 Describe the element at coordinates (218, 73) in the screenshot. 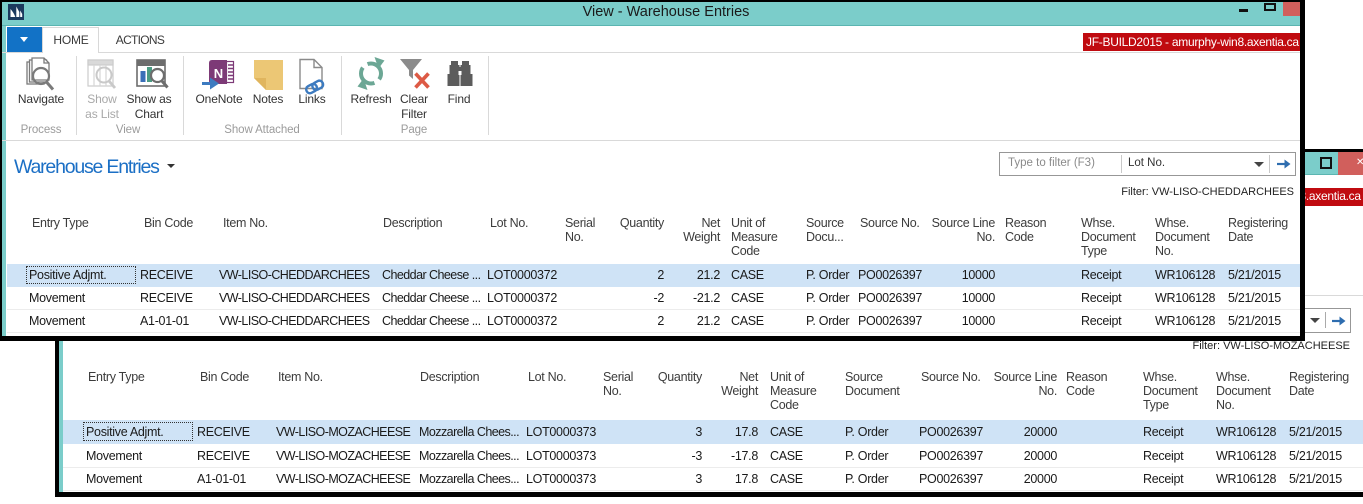

I see `svg-text: N` at that location.